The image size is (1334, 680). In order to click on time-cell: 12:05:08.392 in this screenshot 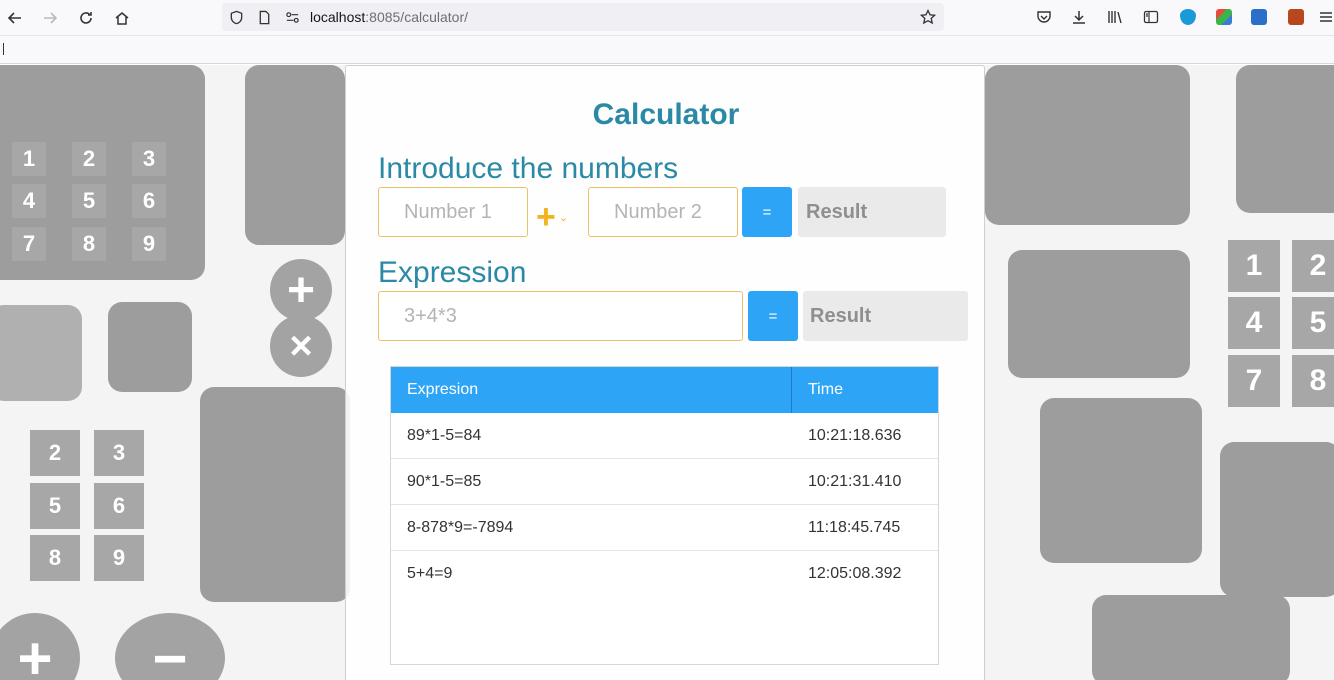, I will do `click(855, 573)`.